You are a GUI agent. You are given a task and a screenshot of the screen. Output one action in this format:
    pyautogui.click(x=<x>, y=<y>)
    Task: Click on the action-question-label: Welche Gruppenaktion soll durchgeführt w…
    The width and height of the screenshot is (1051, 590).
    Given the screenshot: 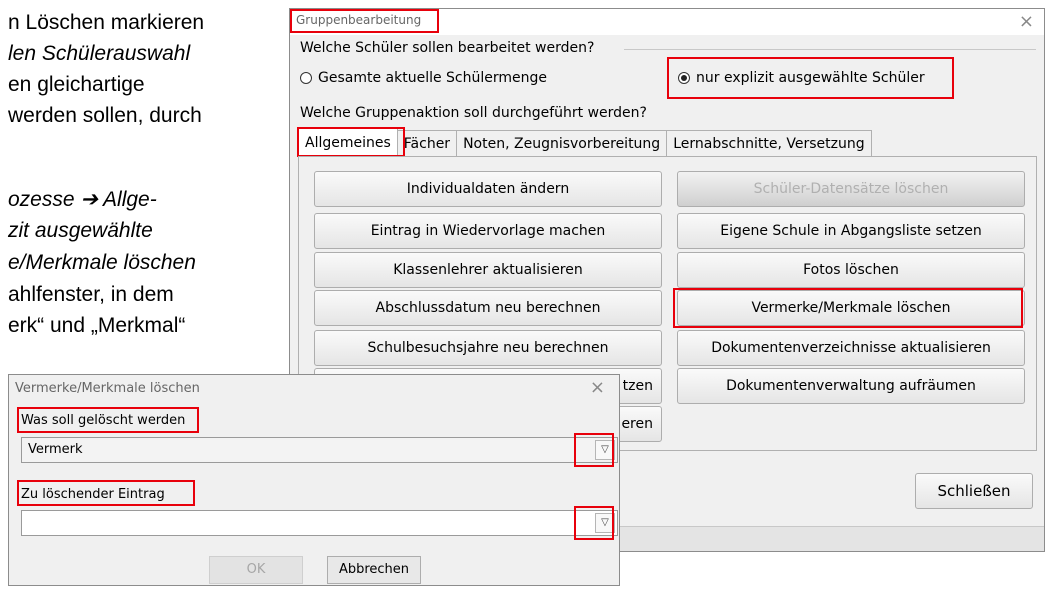 What is the action you would take?
    pyautogui.click(x=473, y=113)
    